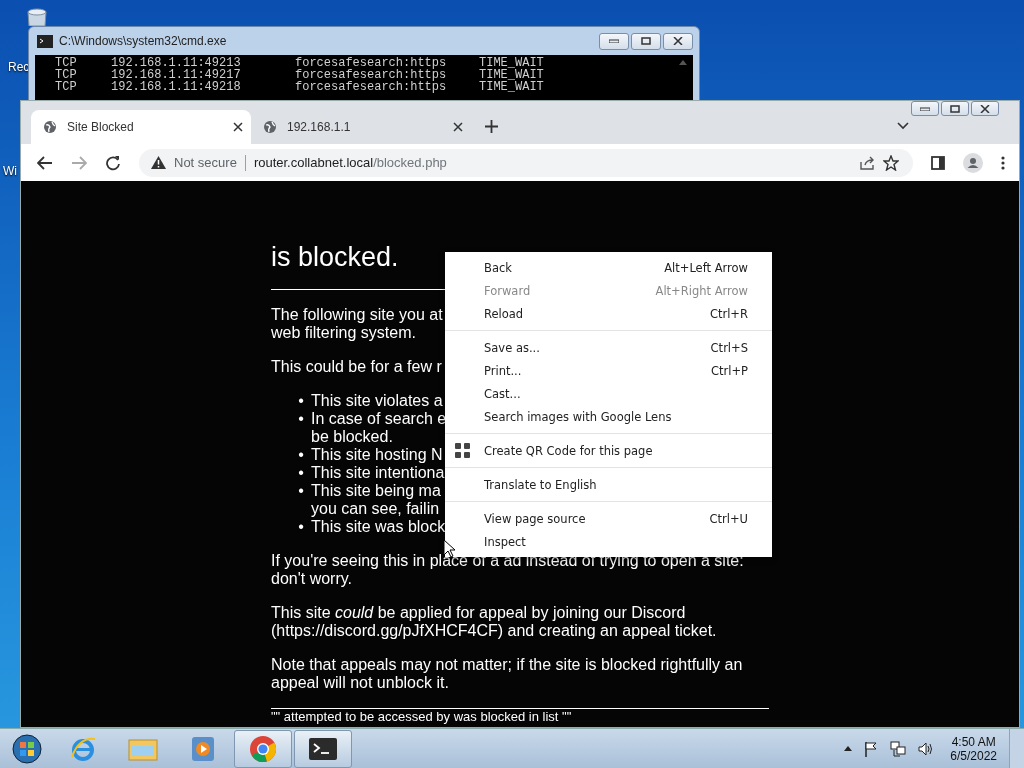 This screenshot has width=1024, height=768. What do you see at coordinates (973, 755) in the screenshot?
I see `clock-date: 6/5/2022` at bounding box center [973, 755].